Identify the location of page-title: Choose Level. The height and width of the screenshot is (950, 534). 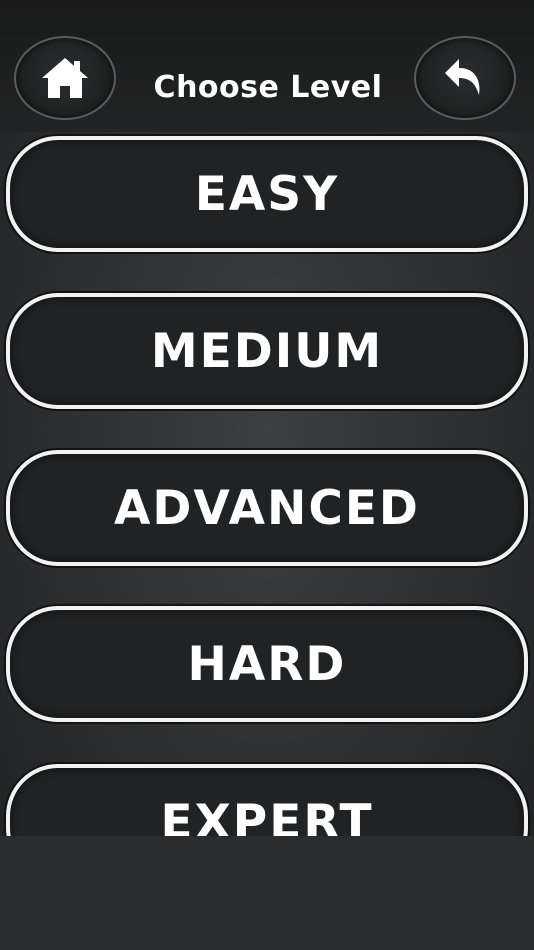
(268, 87).